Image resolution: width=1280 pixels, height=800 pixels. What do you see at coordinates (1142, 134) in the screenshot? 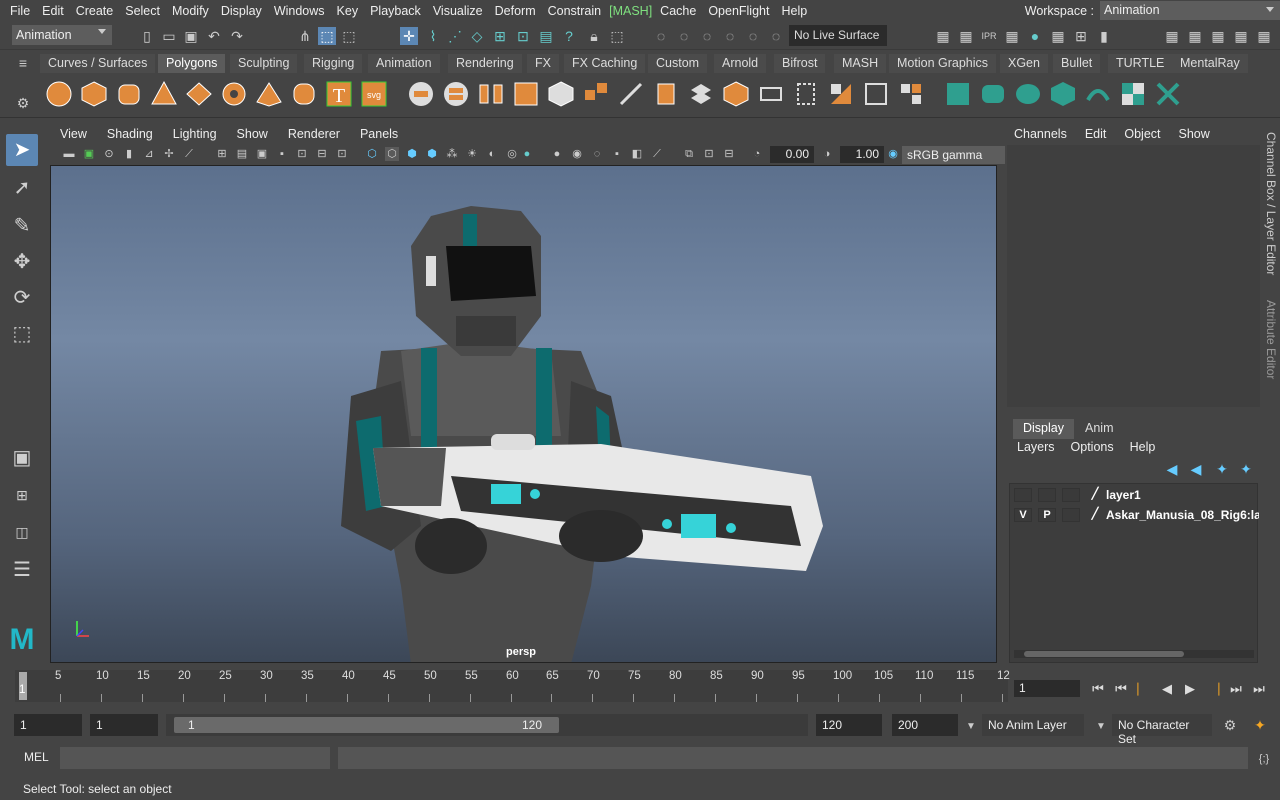
I see `channelbox-menu-object: Object` at bounding box center [1142, 134].